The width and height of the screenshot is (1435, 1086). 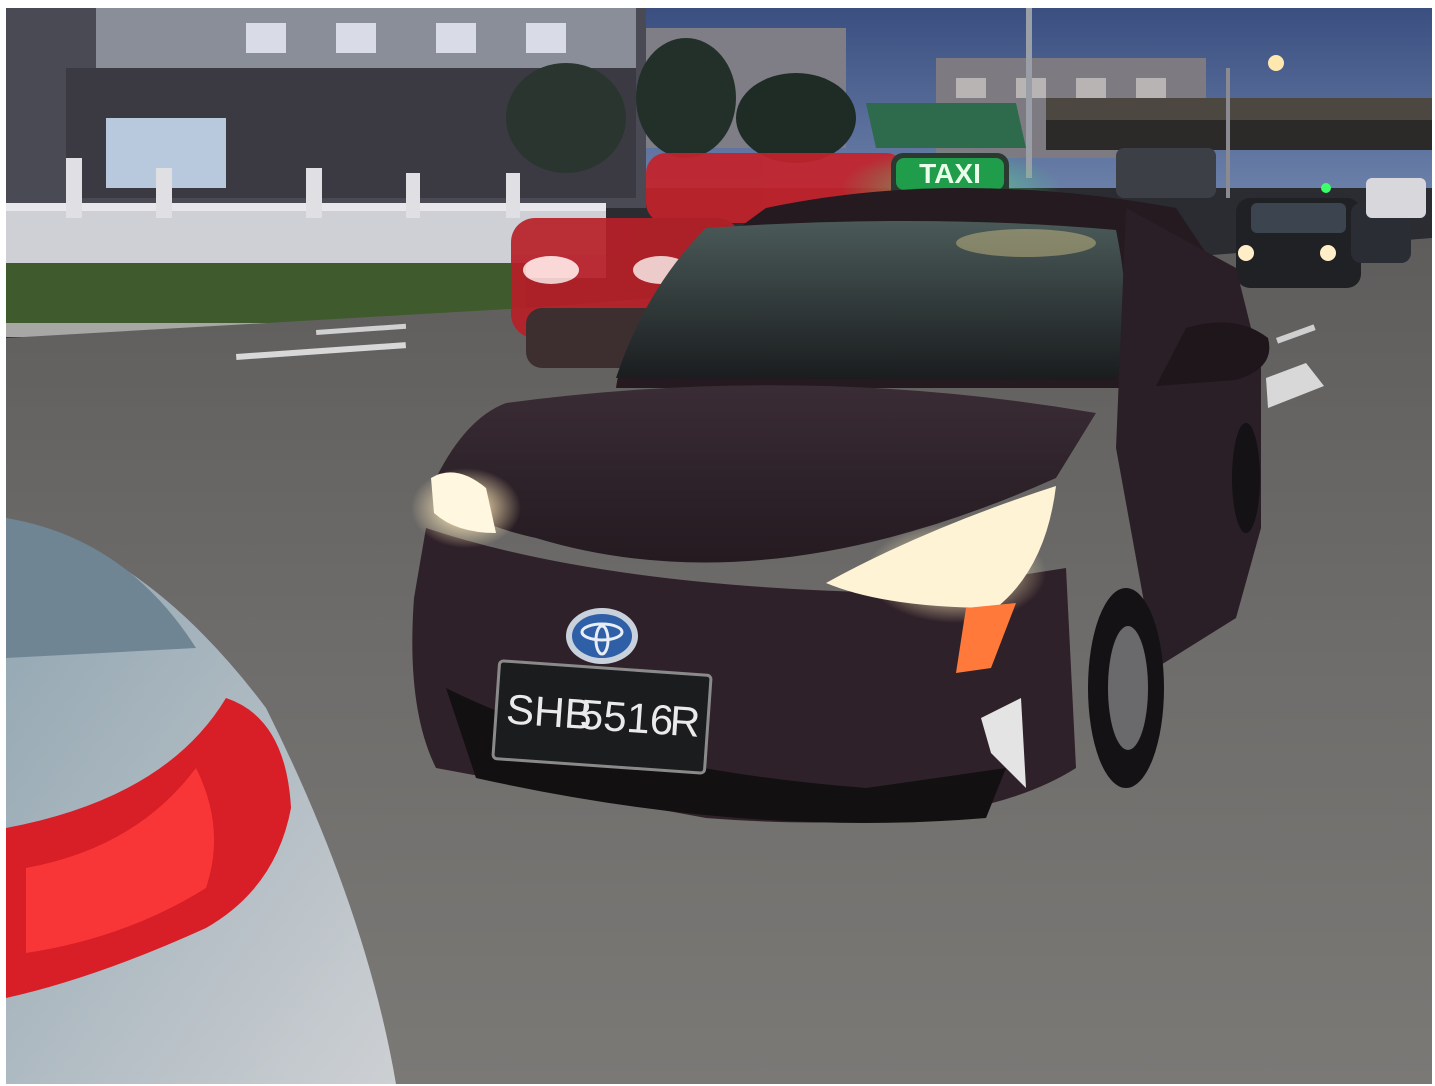 I want to click on headlight-left, so click(x=466, y=508).